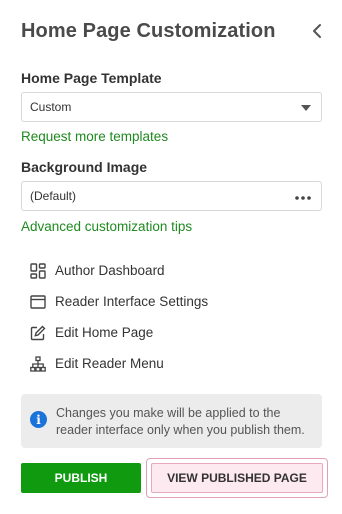  What do you see at coordinates (91, 78) in the screenshot?
I see `template-label: Home Page Template` at bounding box center [91, 78].